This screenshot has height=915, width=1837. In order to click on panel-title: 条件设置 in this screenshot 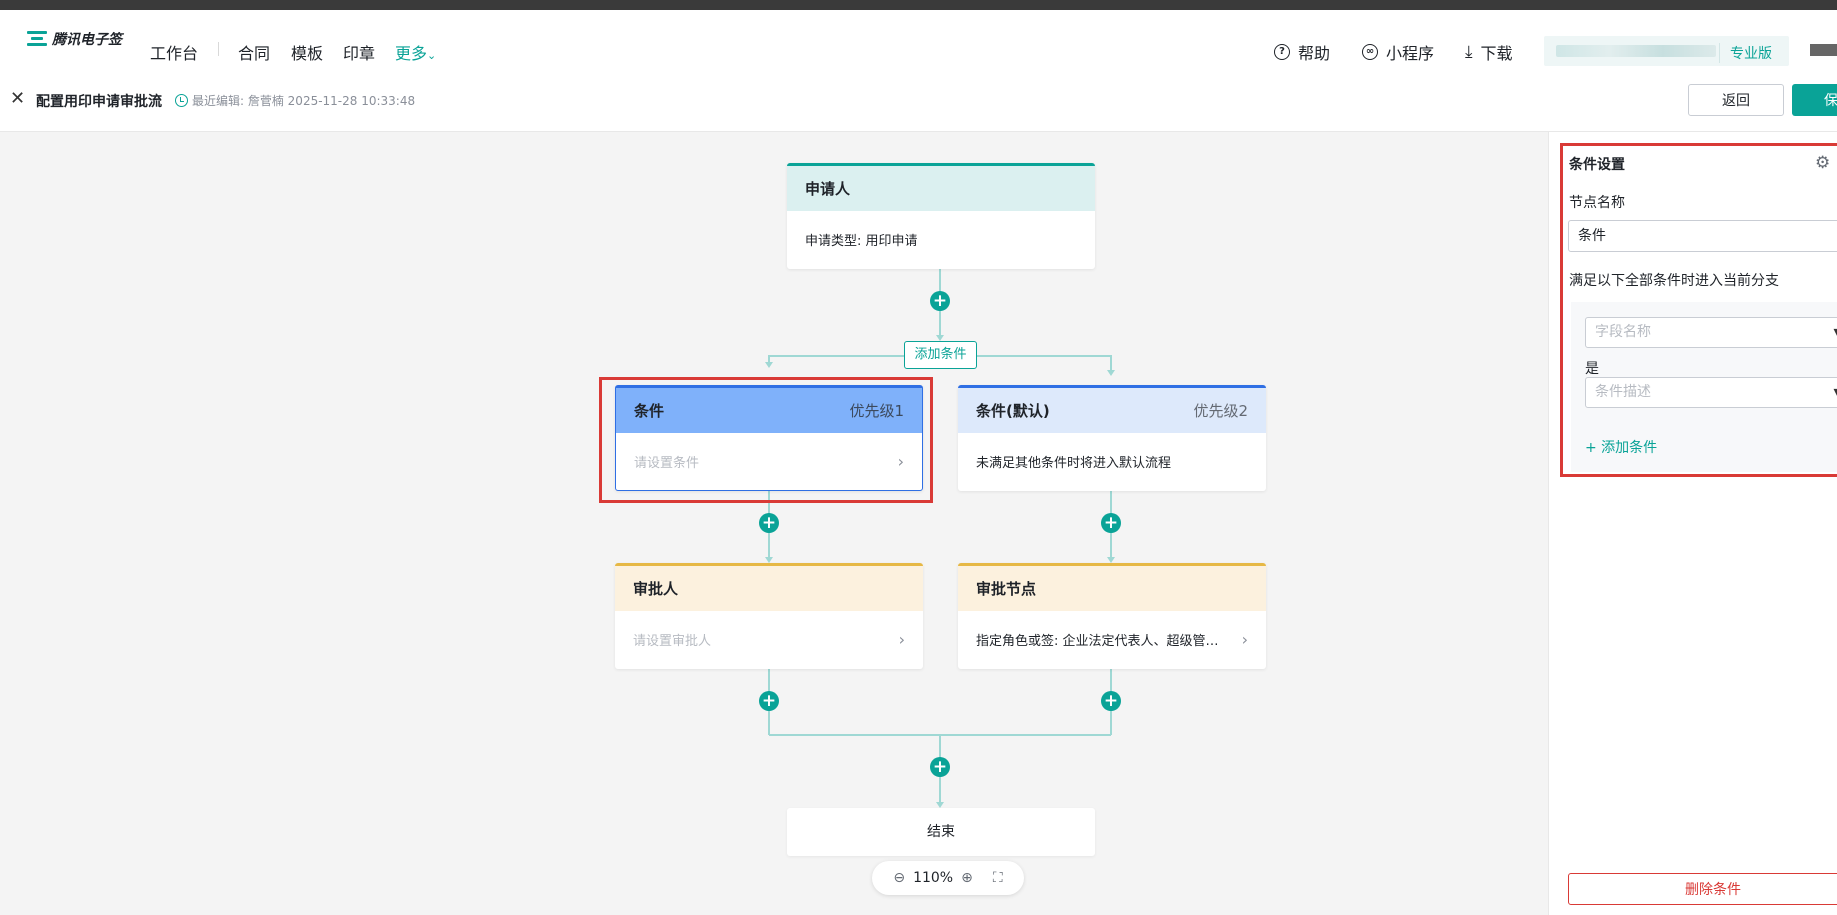, I will do `click(1597, 165)`.